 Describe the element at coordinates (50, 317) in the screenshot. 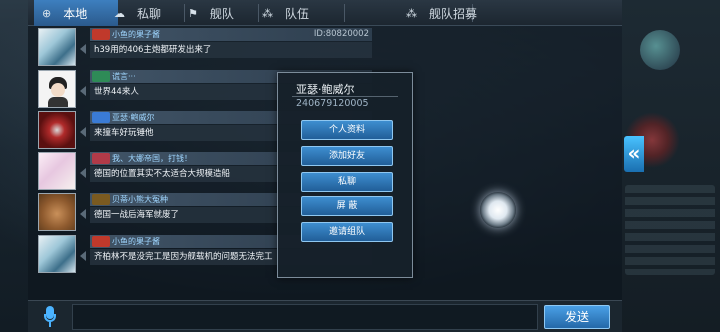

I see `microphone-icon` at that location.